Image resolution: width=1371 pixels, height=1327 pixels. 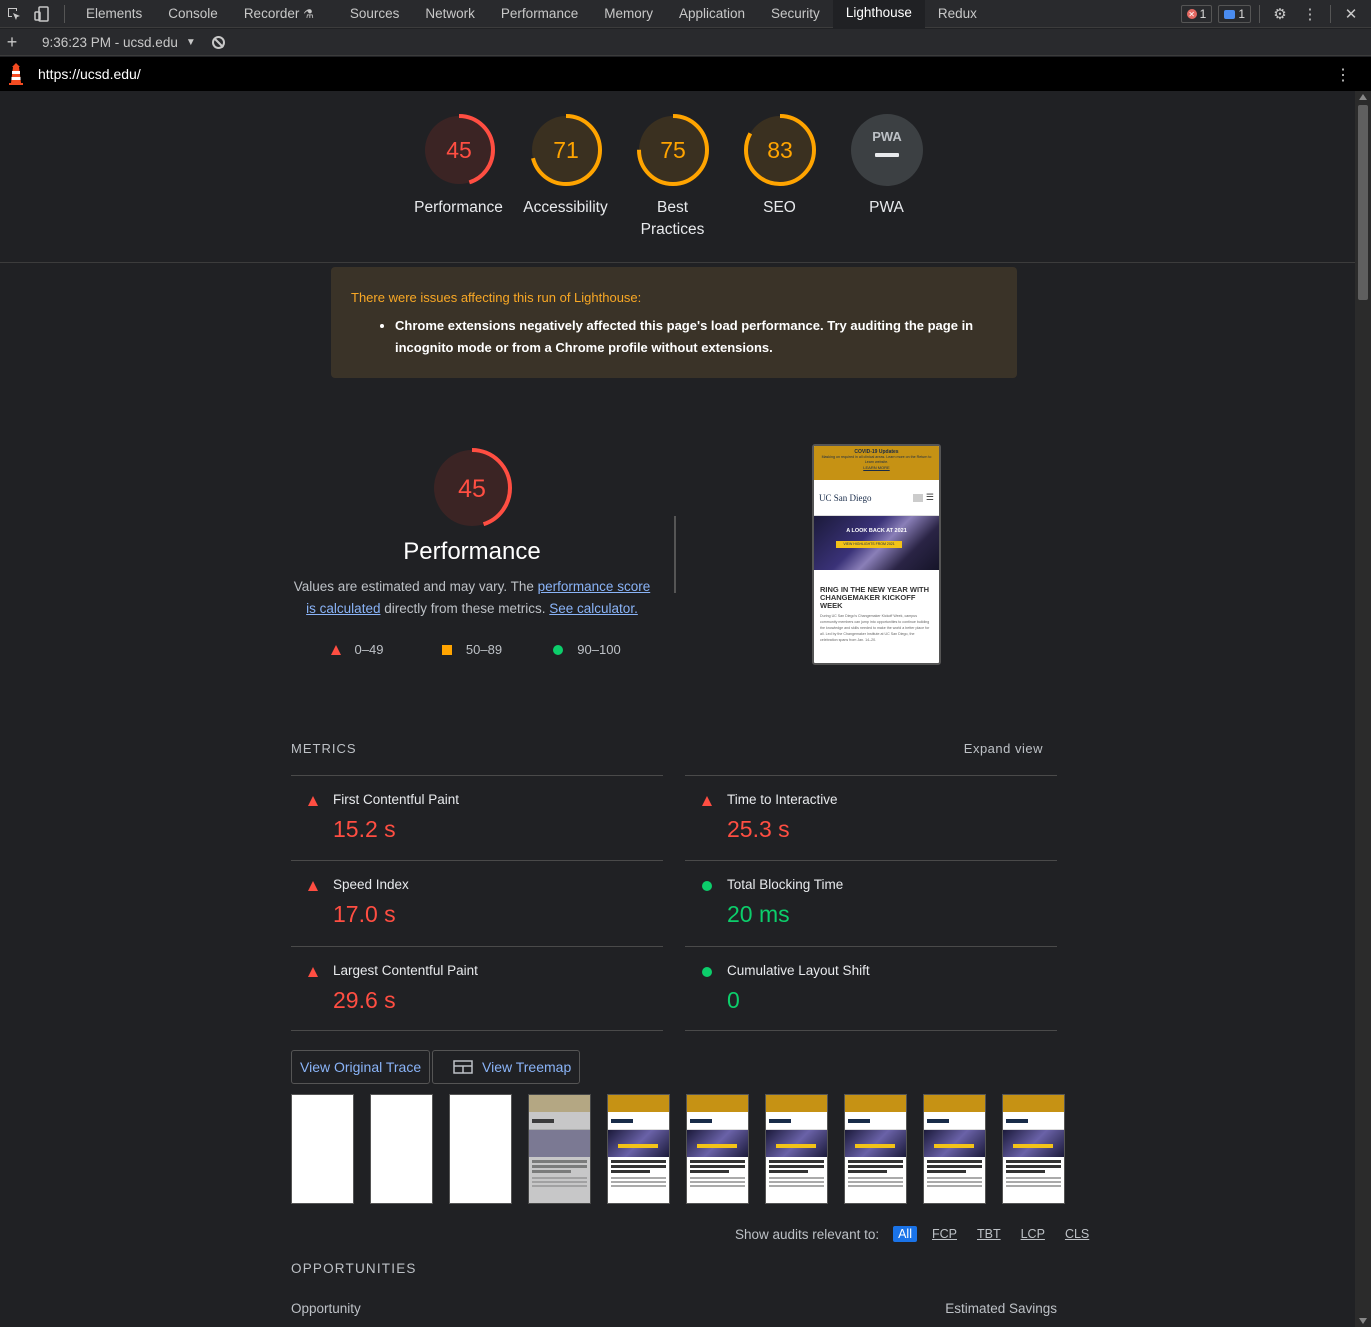 What do you see at coordinates (845, 497) in the screenshot?
I see `screenshot-logo: UC San Diego` at bounding box center [845, 497].